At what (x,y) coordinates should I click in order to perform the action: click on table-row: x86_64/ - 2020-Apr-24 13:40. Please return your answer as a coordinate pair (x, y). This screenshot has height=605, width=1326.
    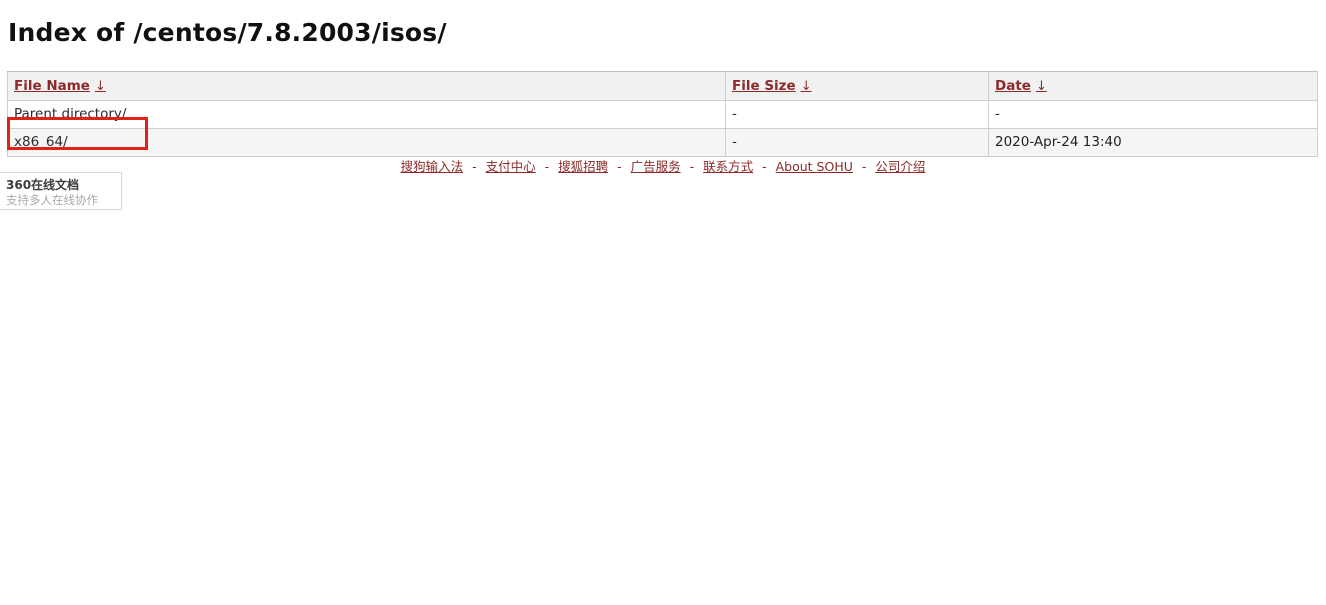
    Looking at the image, I should click on (662, 142).